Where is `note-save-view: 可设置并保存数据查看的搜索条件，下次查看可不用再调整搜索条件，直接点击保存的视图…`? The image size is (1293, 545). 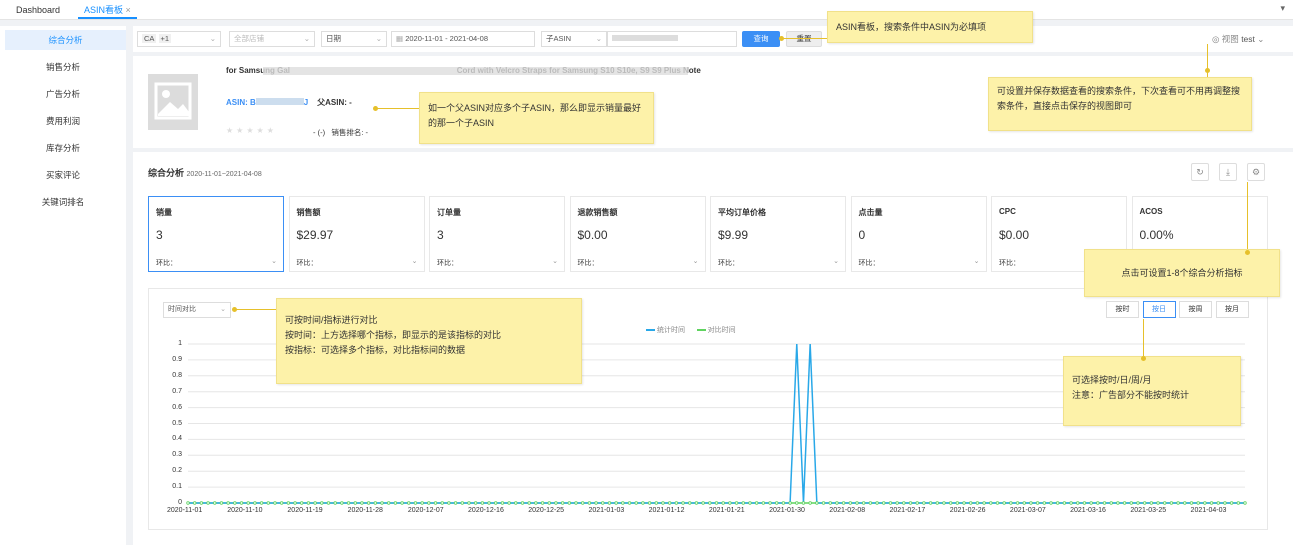 note-save-view: 可设置并保存数据查看的搜索条件，下次查看可不用再调整搜索条件，直接点击保存的视图… is located at coordinates (1120, 104).